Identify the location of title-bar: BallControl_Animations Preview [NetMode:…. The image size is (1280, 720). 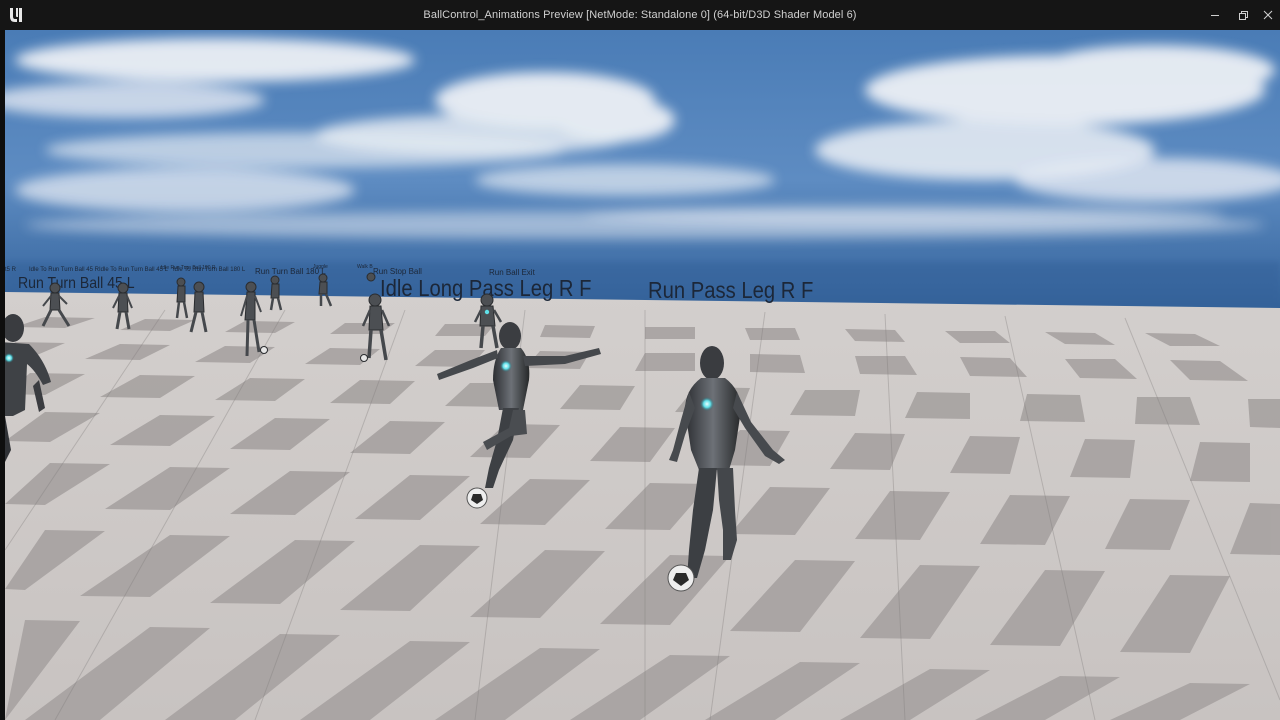
(640, 15).